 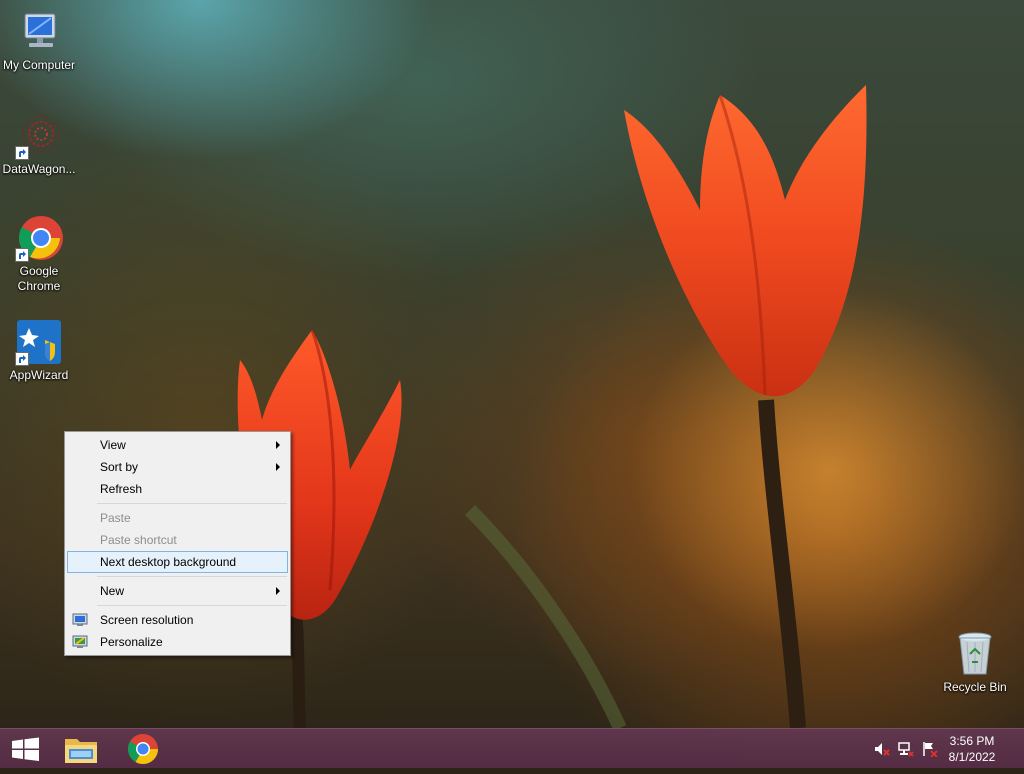 I want to click on action-center-icon, so click(x=930, y=749).